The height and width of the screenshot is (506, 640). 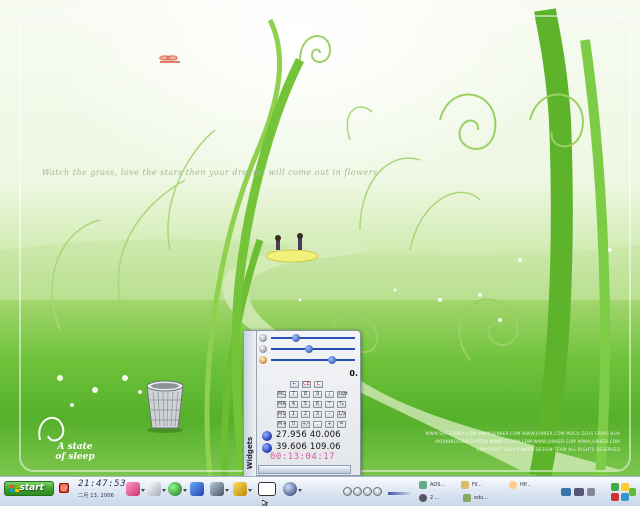 I want to click on globe-icon, so click(x=267, y=436).